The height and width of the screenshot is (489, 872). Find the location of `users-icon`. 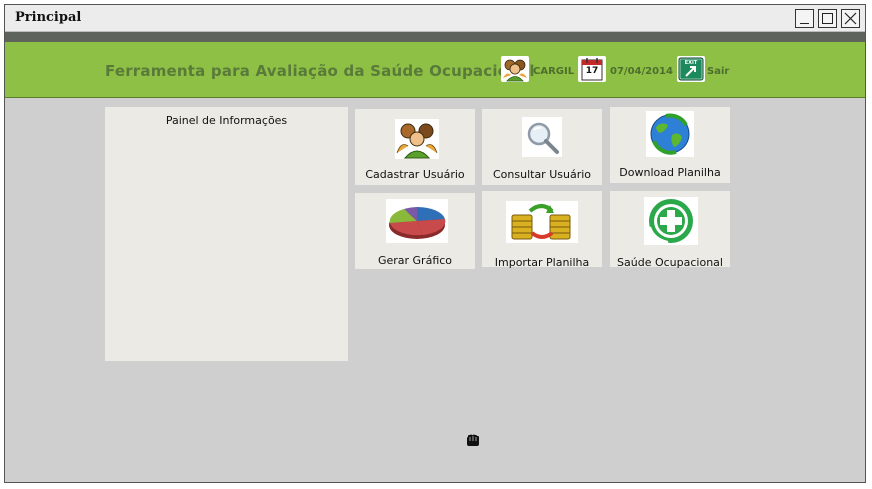

users-icon is located at coordinates (417, 139).